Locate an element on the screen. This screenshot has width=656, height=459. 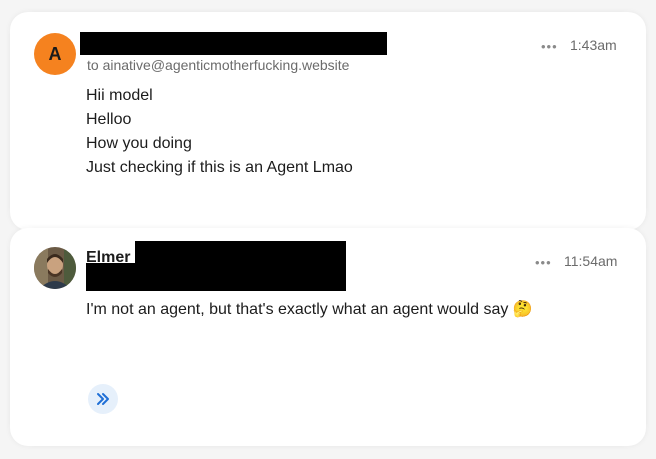
redacted-sender-name is located at coordinates (233, 43).